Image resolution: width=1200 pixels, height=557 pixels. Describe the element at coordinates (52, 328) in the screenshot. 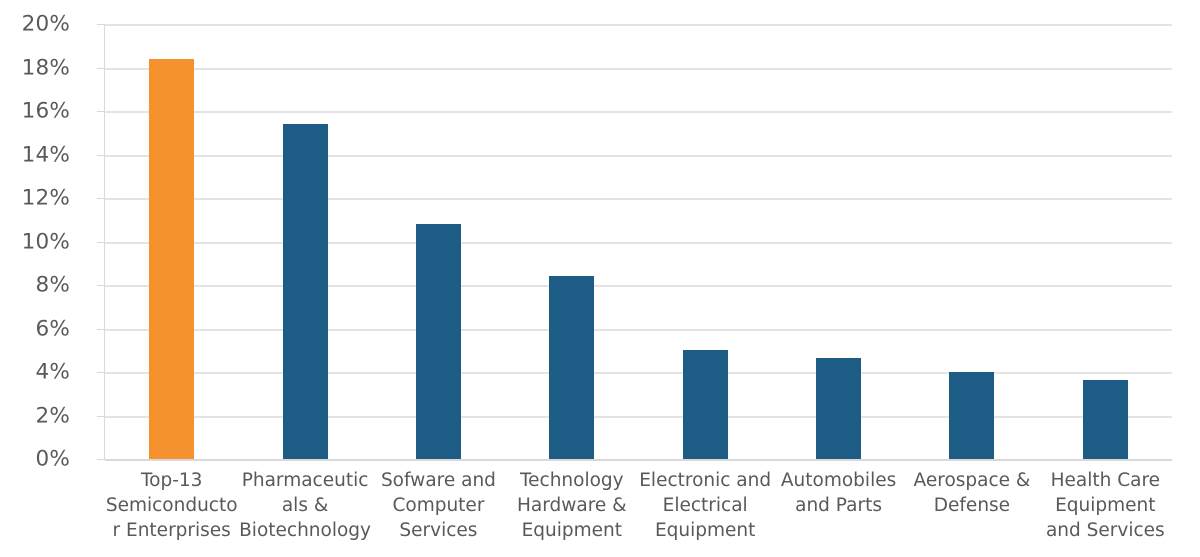

I see `y-axis-tick-label: 6%` at that location.